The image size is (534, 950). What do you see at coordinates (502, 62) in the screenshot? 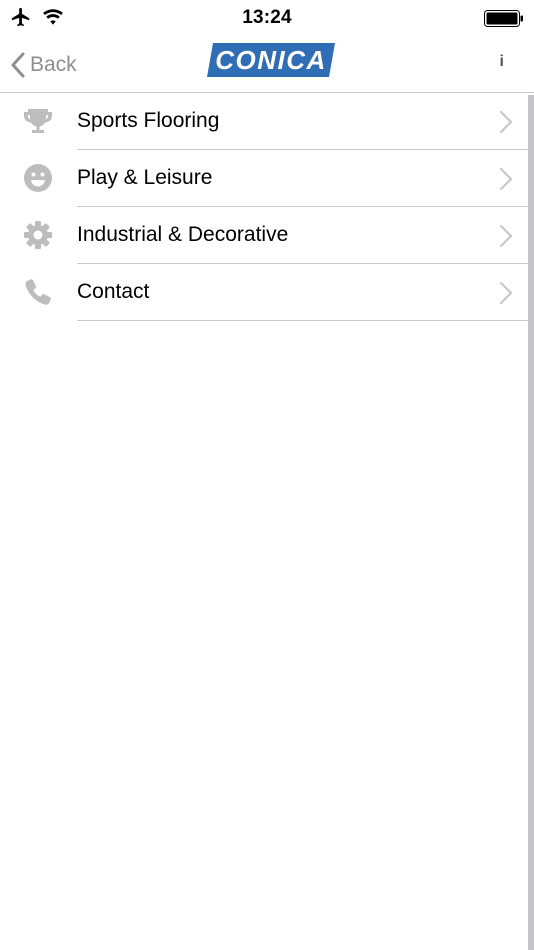
I see `info-button: i` at bounding box center [502, 62].